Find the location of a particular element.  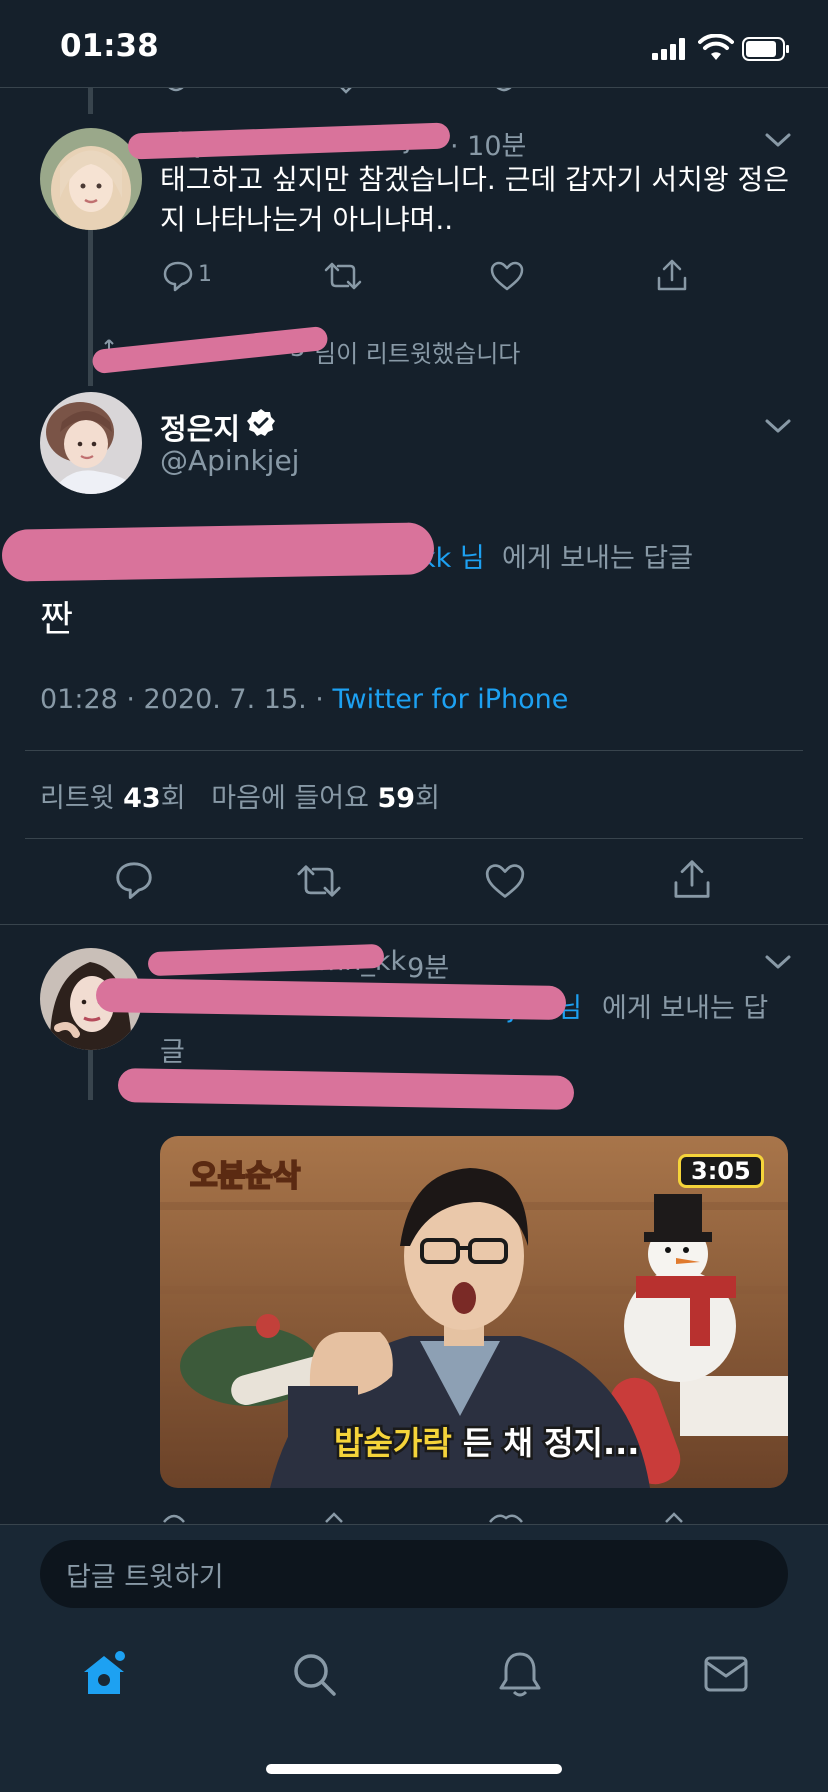

retweets-count: 43 is located at coordinates (142, 798).